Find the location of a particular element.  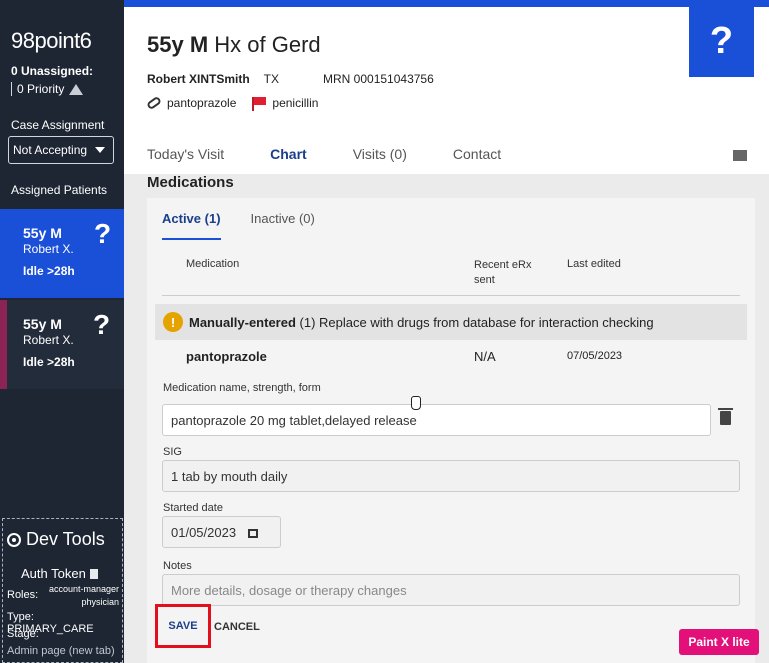

column-header-recent-erx: Recent eRx sent is located at coordinates (503, 272).